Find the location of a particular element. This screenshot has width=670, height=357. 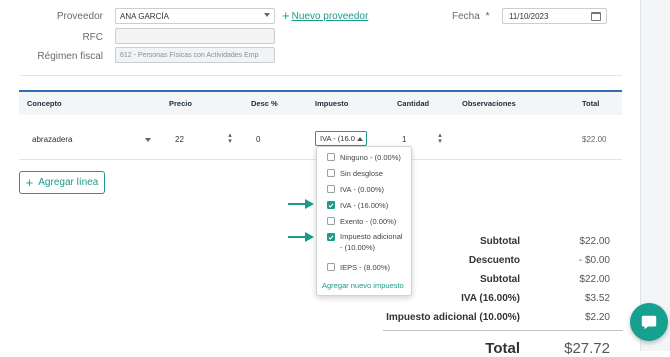

cantidad-spinner-icon: ▴ ▾ is located at coordinates (440, 138).